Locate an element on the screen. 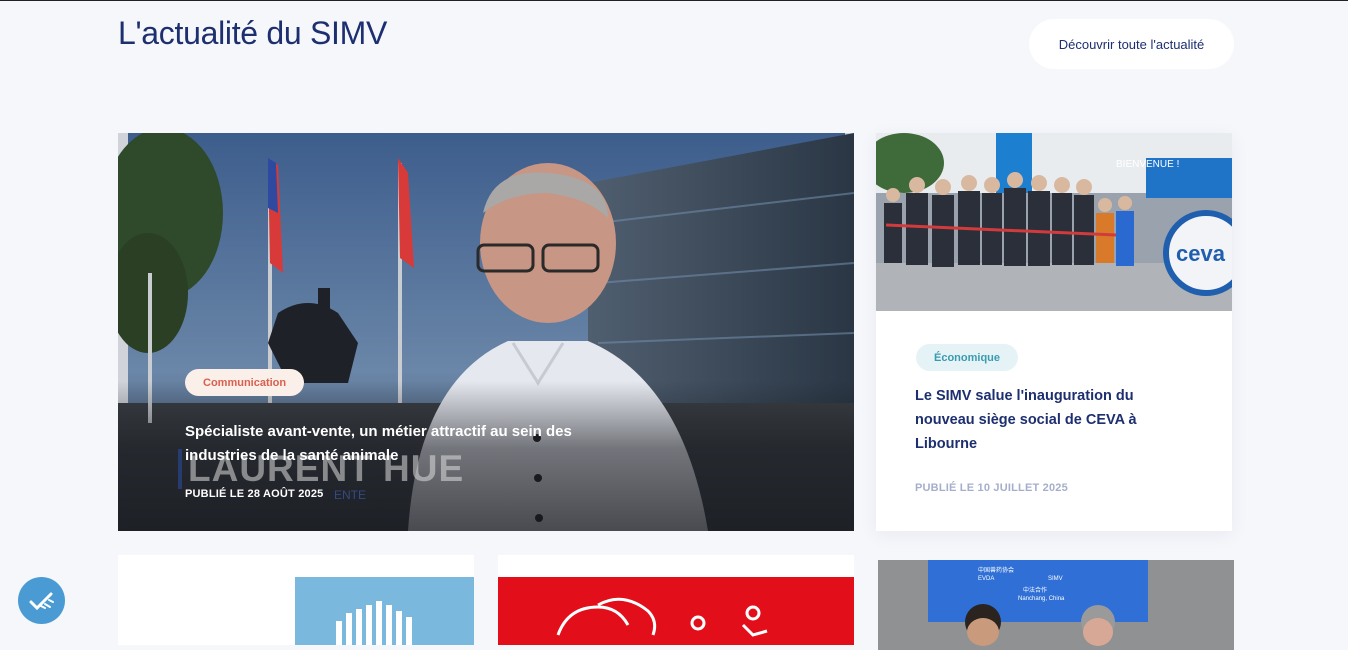 The height and width of the screenshot is (650, 1348). photo-ceva-logo: ceva is located at coordinates (1201, 253).